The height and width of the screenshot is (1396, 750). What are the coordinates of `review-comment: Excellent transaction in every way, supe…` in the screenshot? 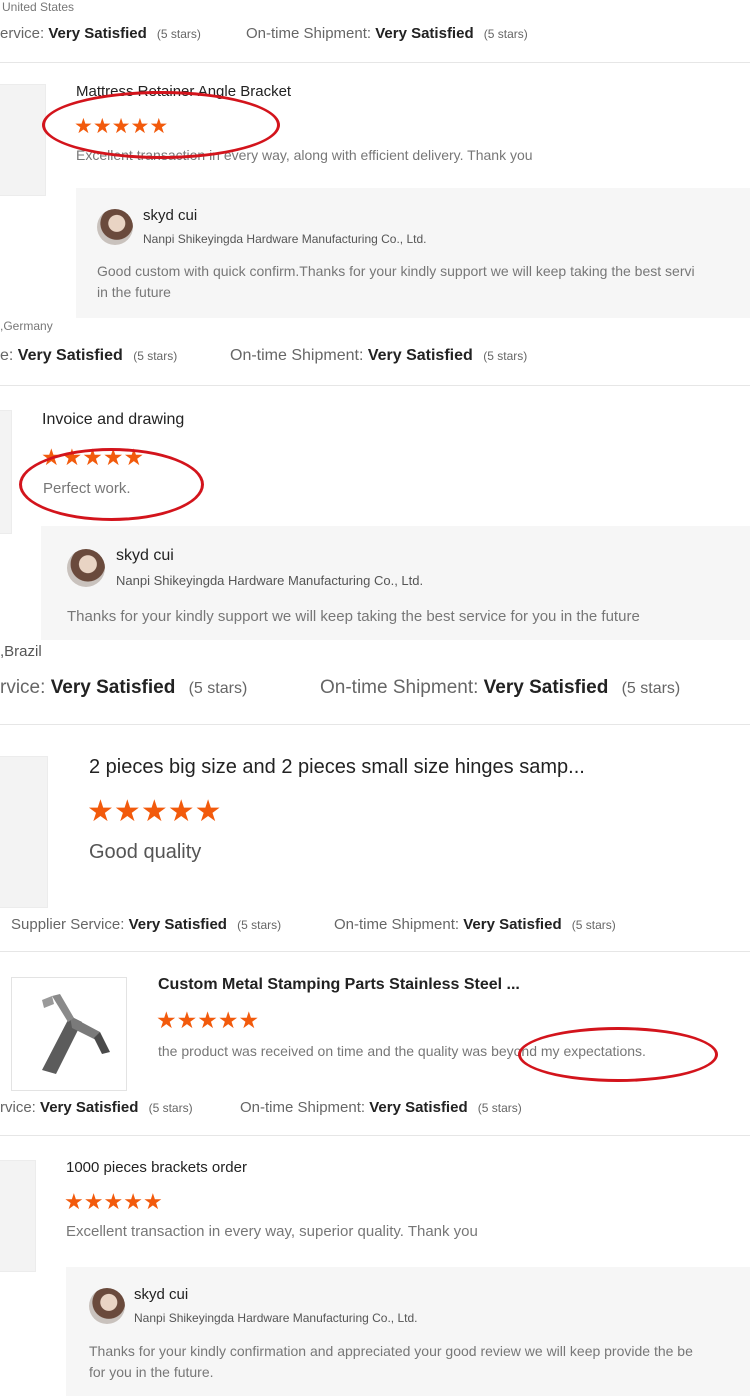 It's located at (272, 1231).